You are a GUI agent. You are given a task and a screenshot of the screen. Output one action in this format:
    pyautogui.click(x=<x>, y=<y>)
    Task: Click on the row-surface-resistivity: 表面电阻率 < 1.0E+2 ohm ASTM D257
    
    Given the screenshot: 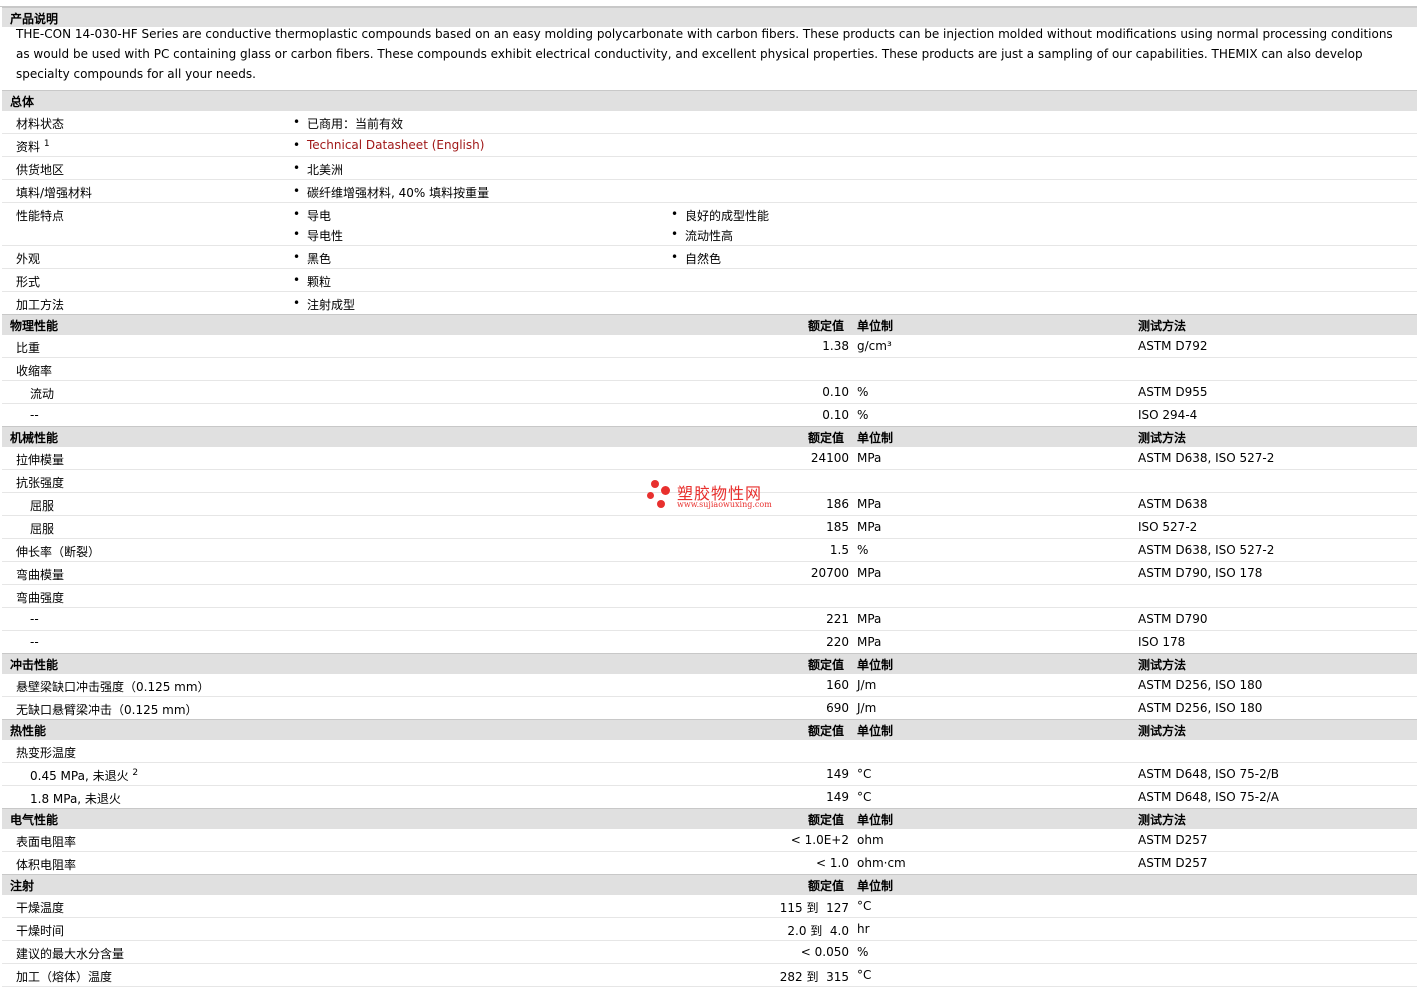 What is the action you would take?
    pyautogui.click(x=709, y=840)
    